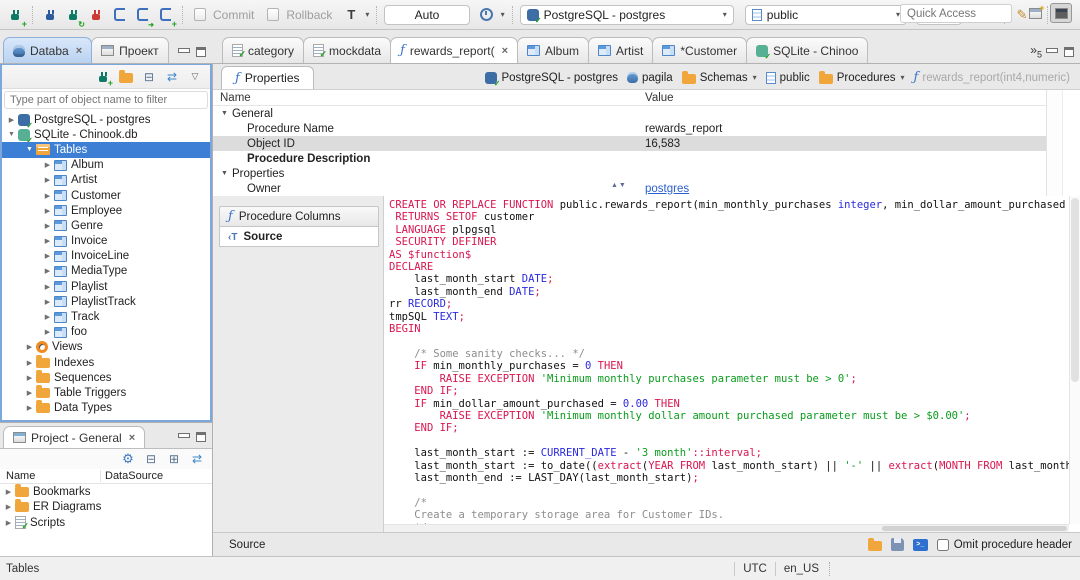 This screenshot has width=1080, height=580. What do you see at coordinates (825, 14) in the screenshot?
I see `schema-combo: public ▾` at bounding box center [825, 14].